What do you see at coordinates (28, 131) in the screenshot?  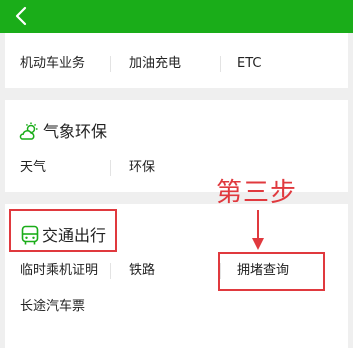 I see `weather-sun-cloud-icon` at bounding box center [28, 131].